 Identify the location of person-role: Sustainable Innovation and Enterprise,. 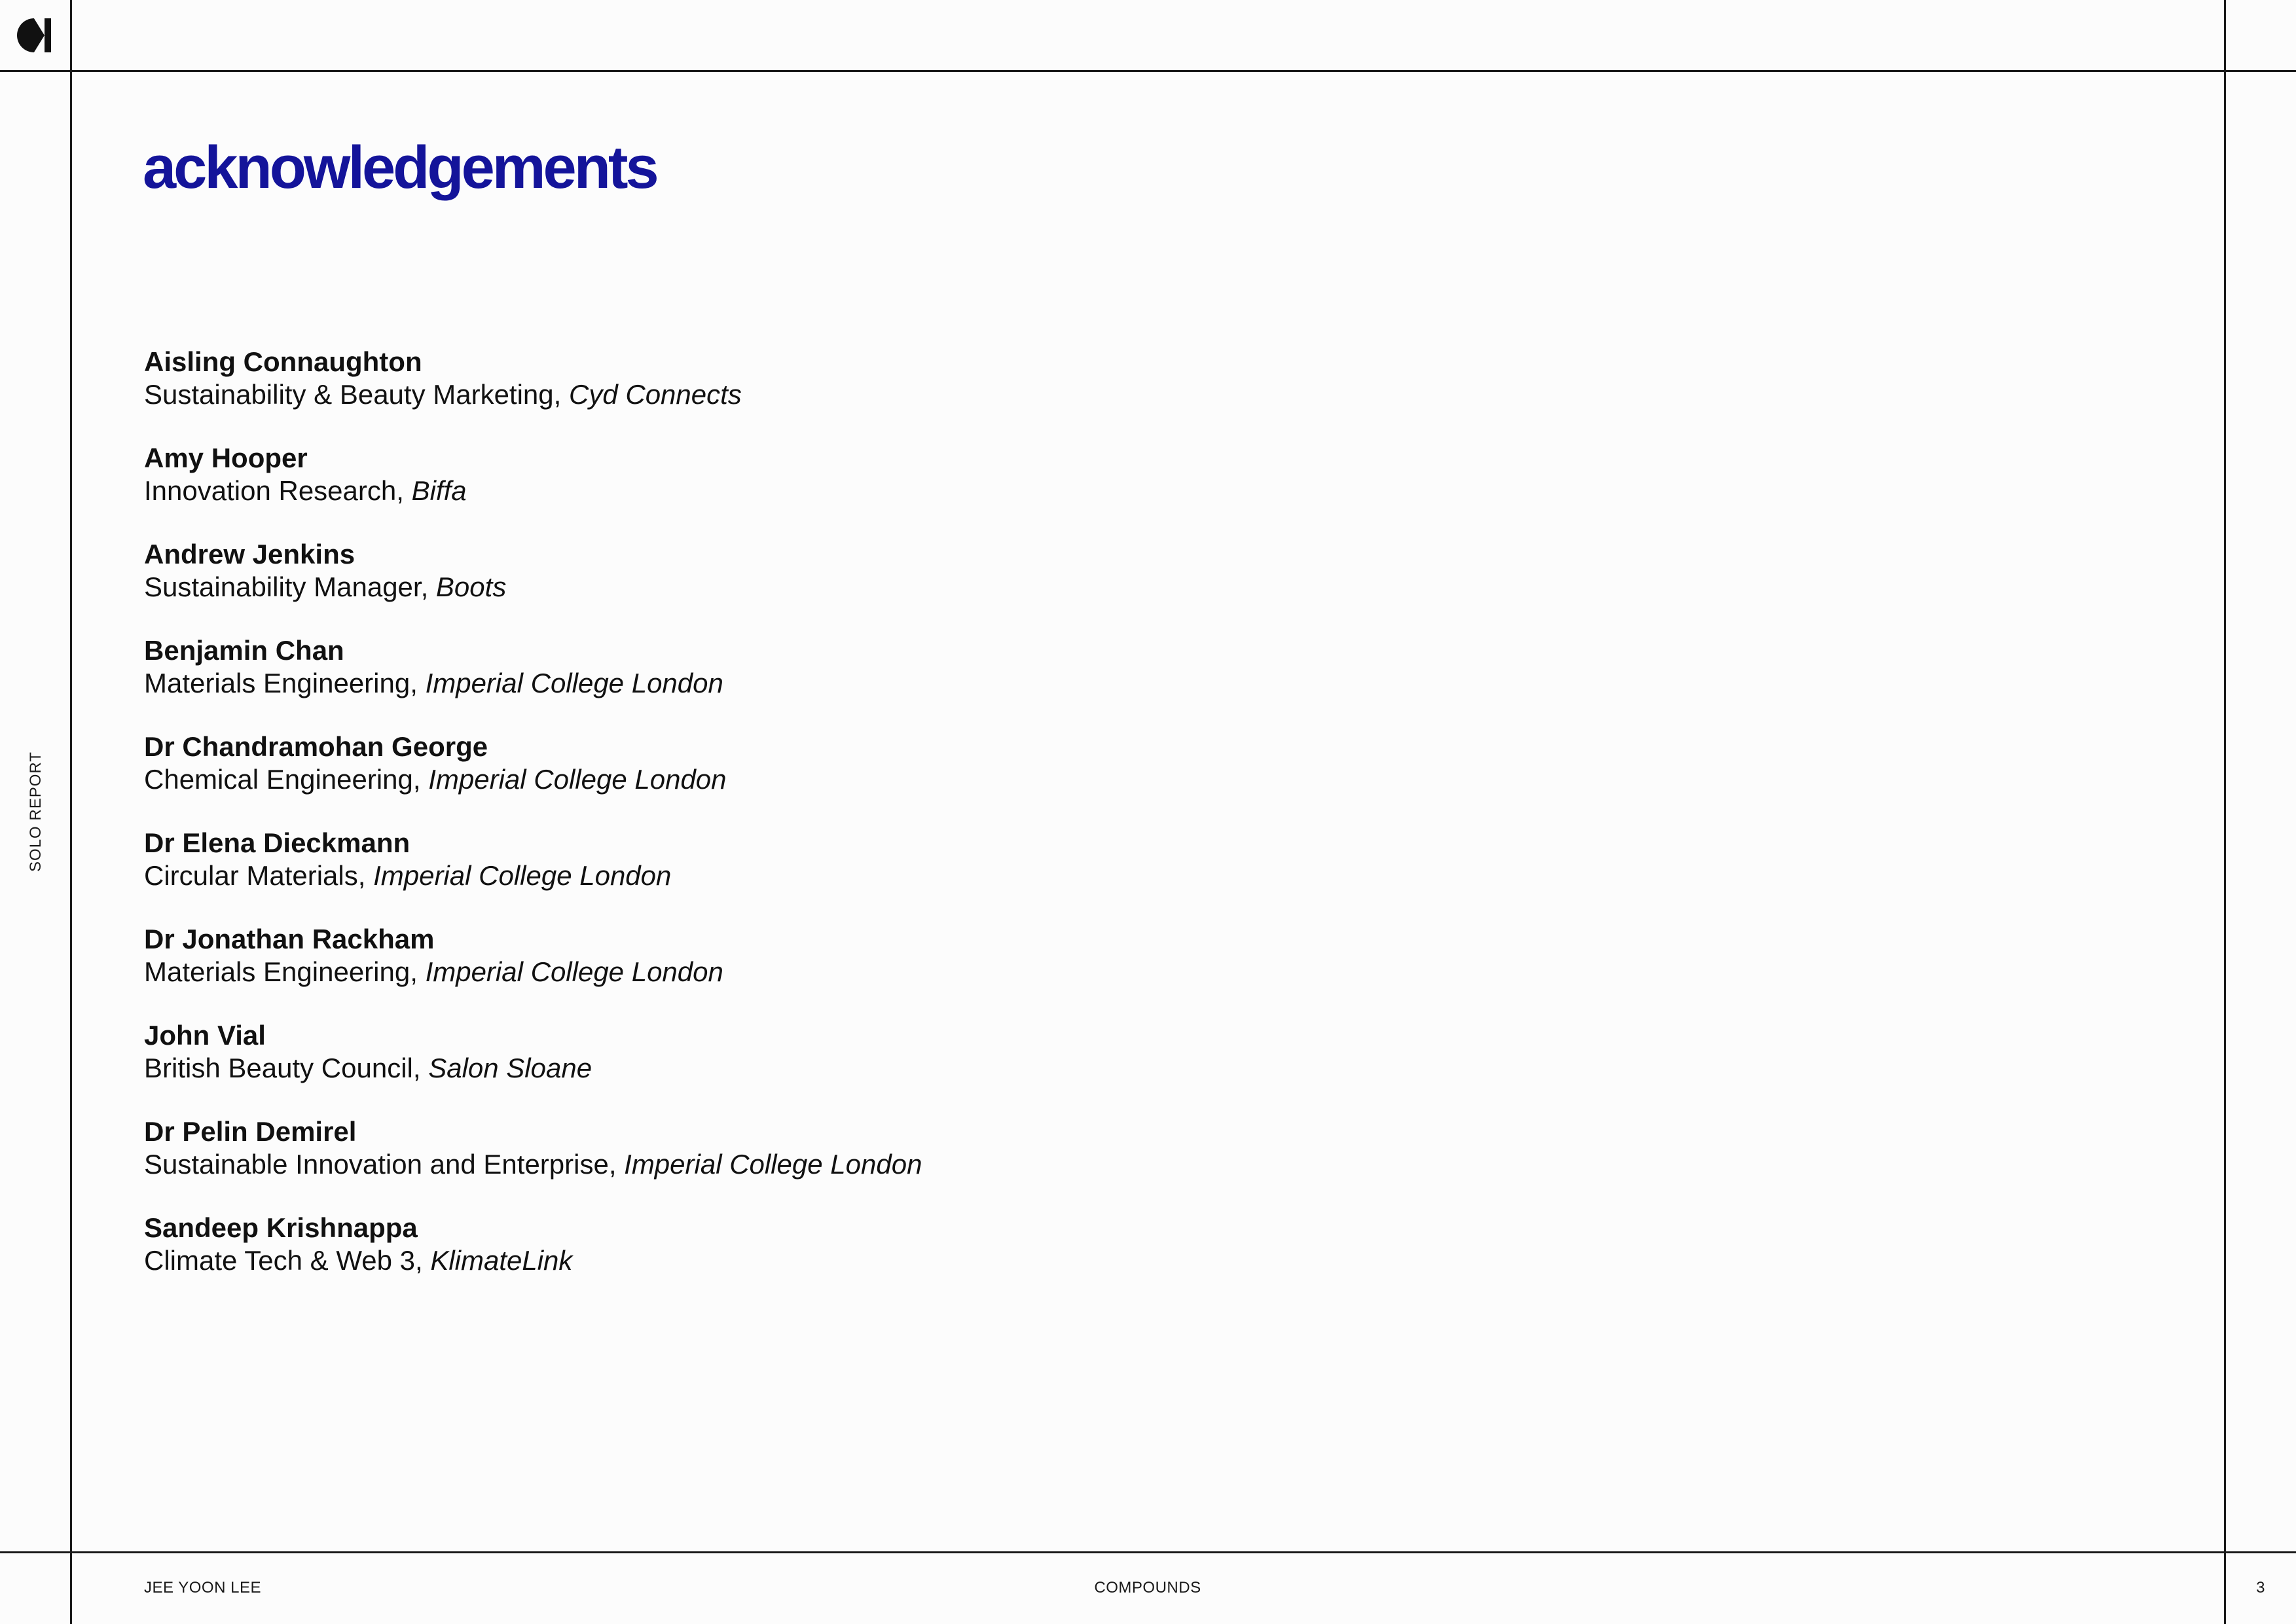
(384, 1164).